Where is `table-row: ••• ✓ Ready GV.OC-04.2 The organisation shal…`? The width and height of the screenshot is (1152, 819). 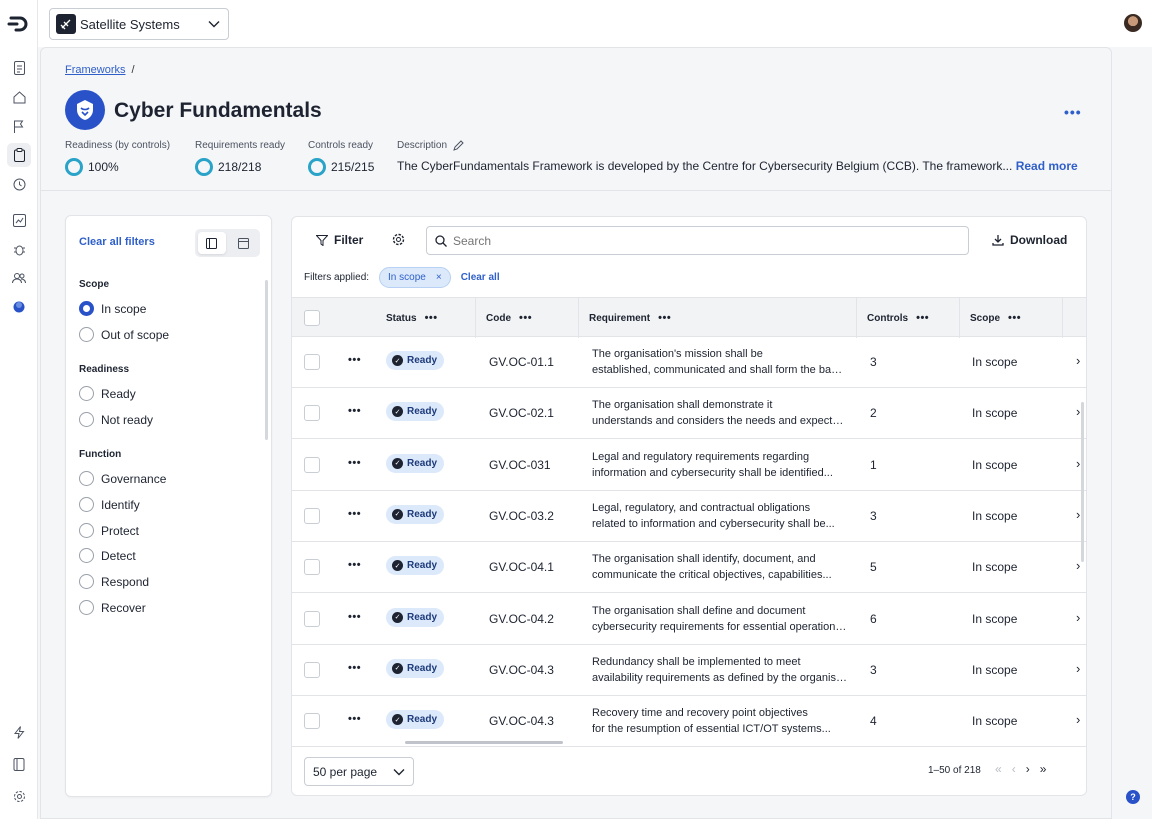
table-row: ••• ✓ Ready GV.OC-04.2 The organisation shal… is located at coordinates (689, 619).